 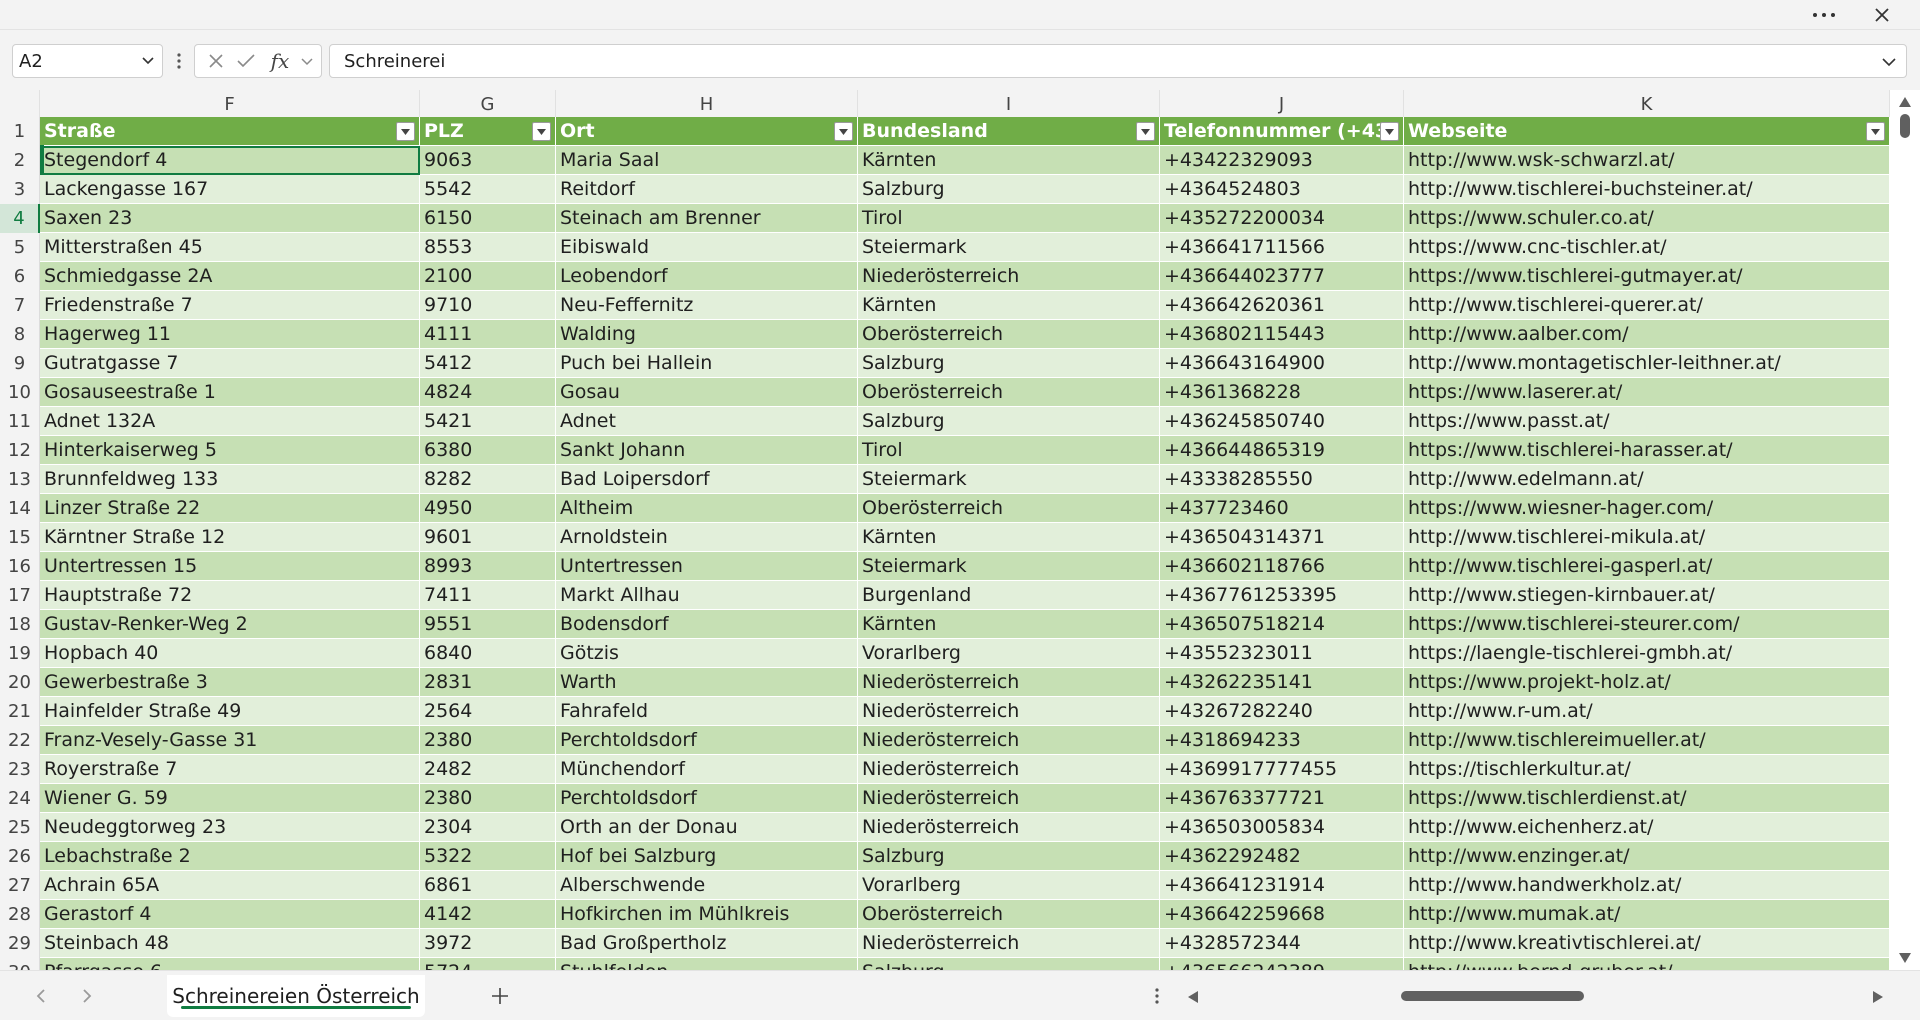 I want to click on table-cell: 9710, so click(x=488, y=305).